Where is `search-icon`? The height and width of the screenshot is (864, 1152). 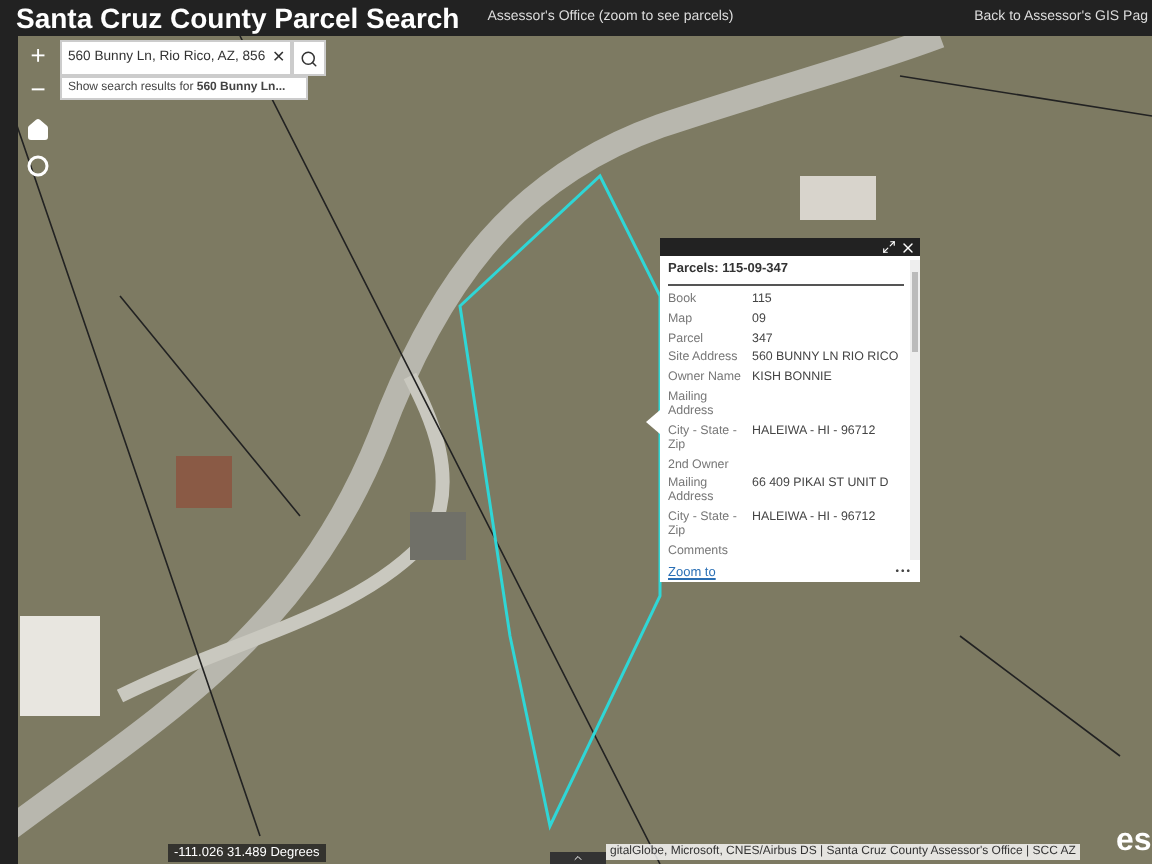
search-icon is located at coordinates (309, 58).